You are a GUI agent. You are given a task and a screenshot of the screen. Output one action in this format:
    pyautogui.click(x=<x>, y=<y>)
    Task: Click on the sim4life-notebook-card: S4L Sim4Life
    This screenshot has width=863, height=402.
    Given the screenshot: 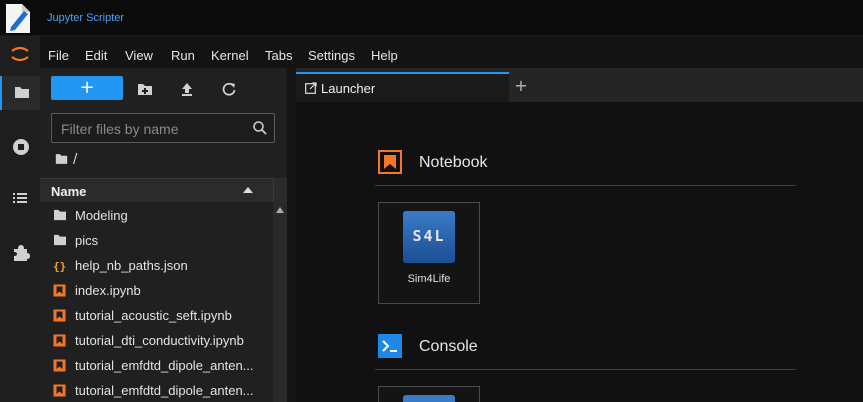 What is the action you would take?
    pyautogui.click(x=429, y=253)
    